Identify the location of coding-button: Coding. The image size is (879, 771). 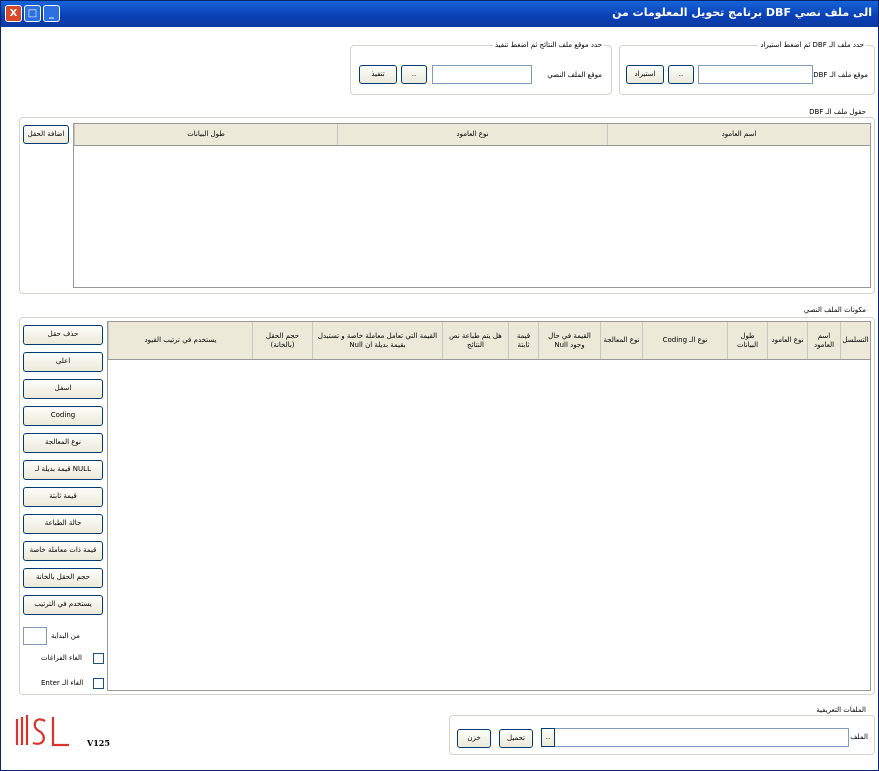
(63, 416).